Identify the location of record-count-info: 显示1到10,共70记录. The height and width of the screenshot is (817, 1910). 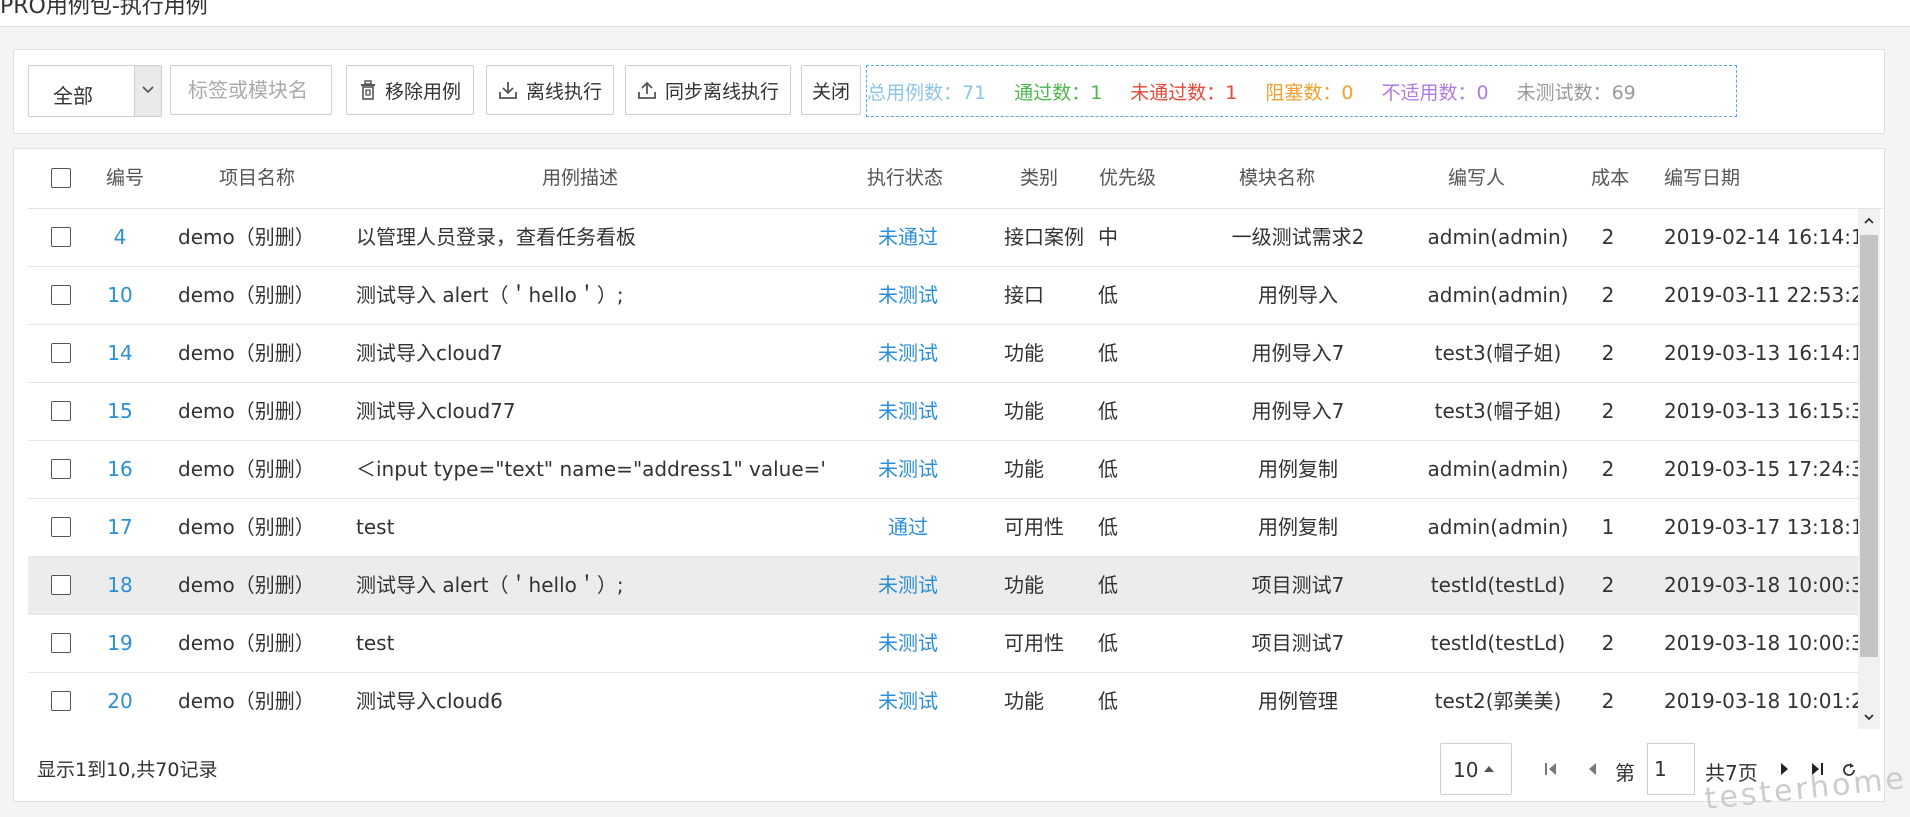
(127, 770).